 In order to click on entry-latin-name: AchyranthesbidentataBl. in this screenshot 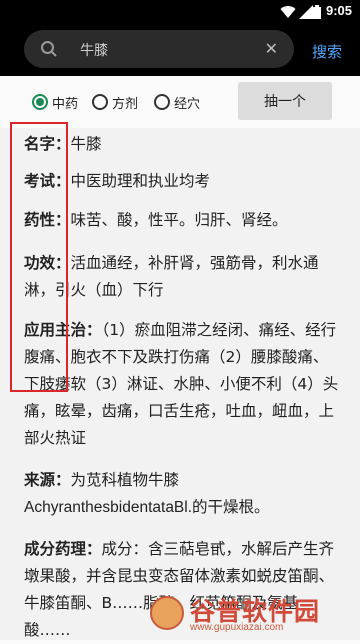, I will do `click(108, 507)`.